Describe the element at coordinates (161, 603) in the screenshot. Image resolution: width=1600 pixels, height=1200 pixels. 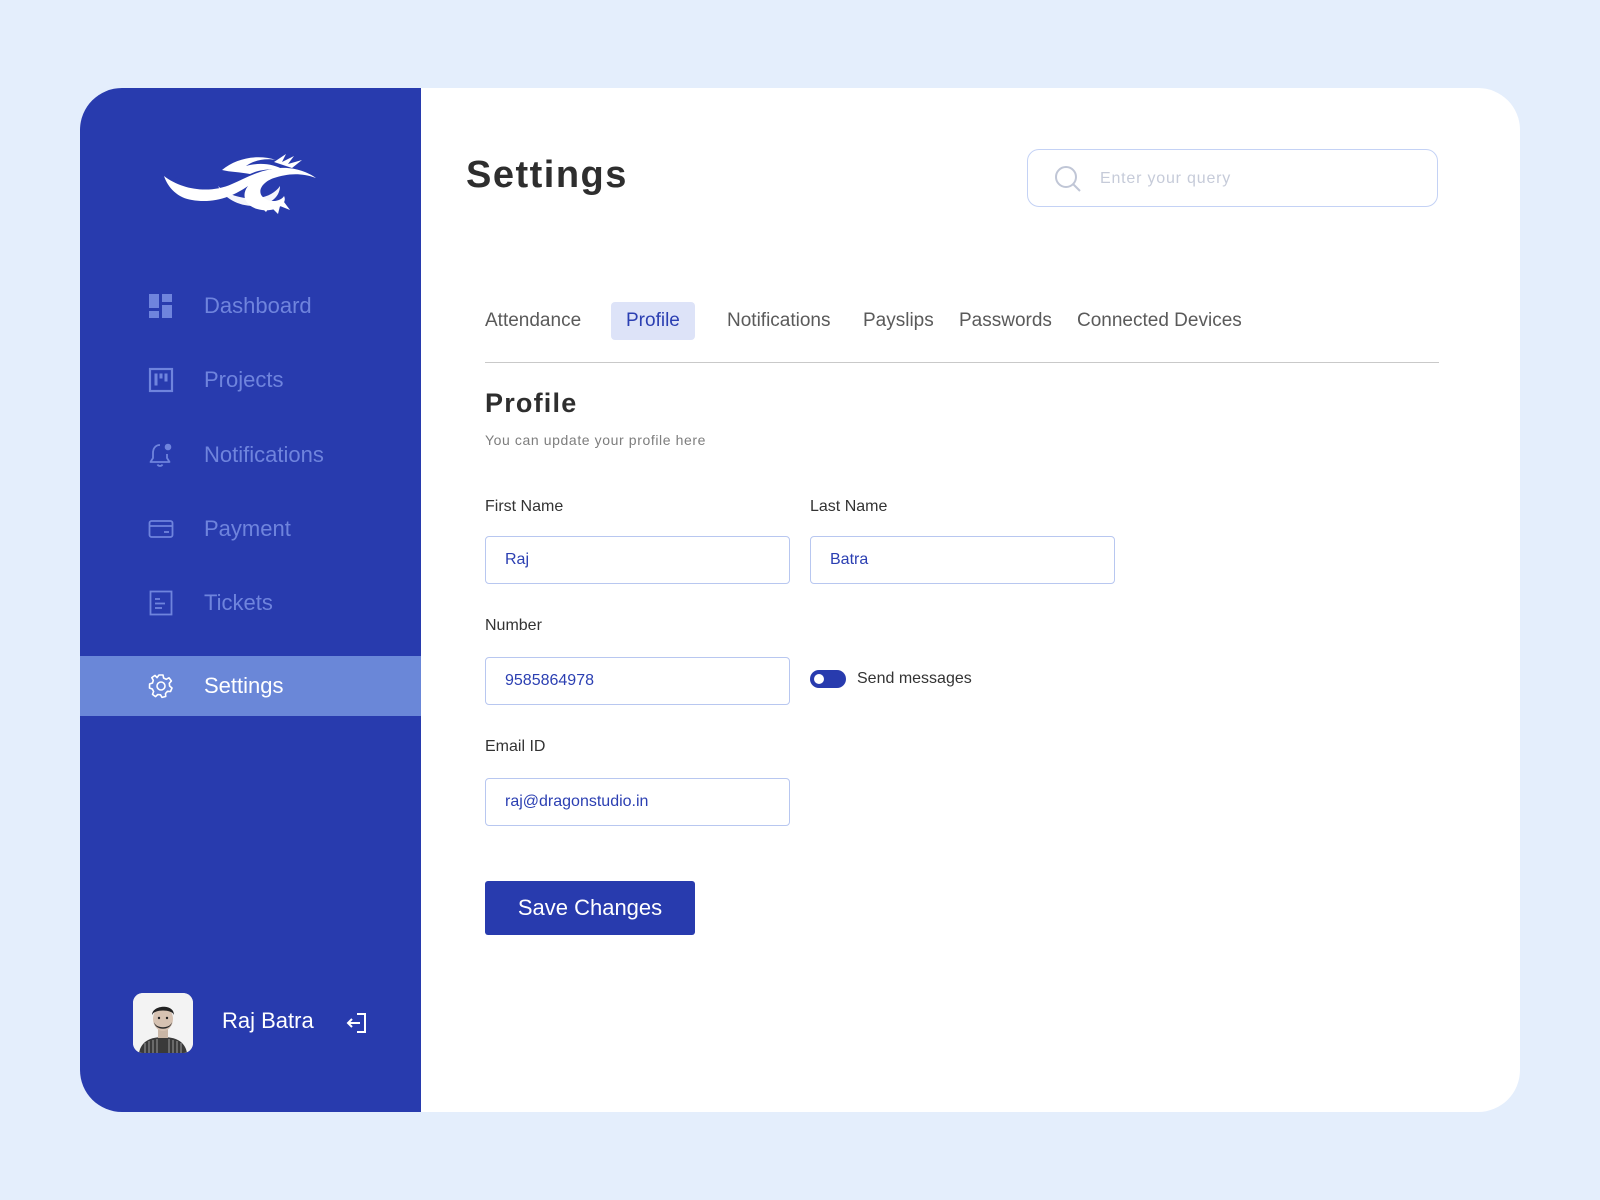
I see `ticket-document-icon` at that location.